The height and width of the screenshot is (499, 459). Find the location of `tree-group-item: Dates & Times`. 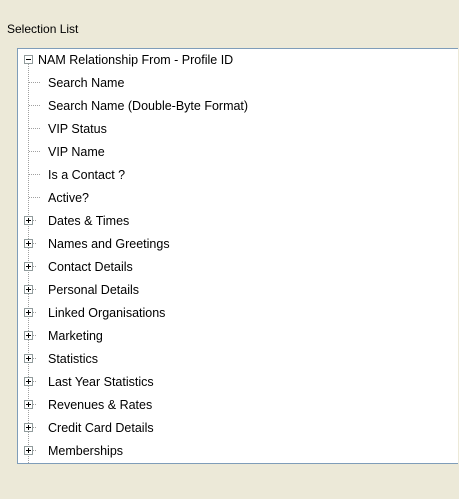

tree-group-item: Dates & Times is located at coordinates (238, 222).